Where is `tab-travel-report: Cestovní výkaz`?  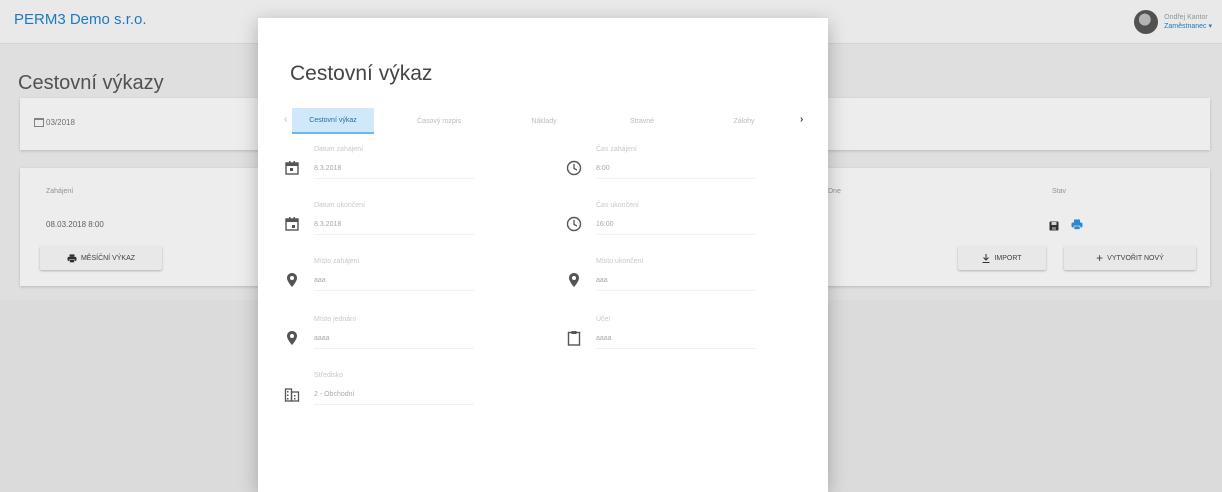 tab-travel-report: Cestovní výkaz is located at coordinates (333, 121).